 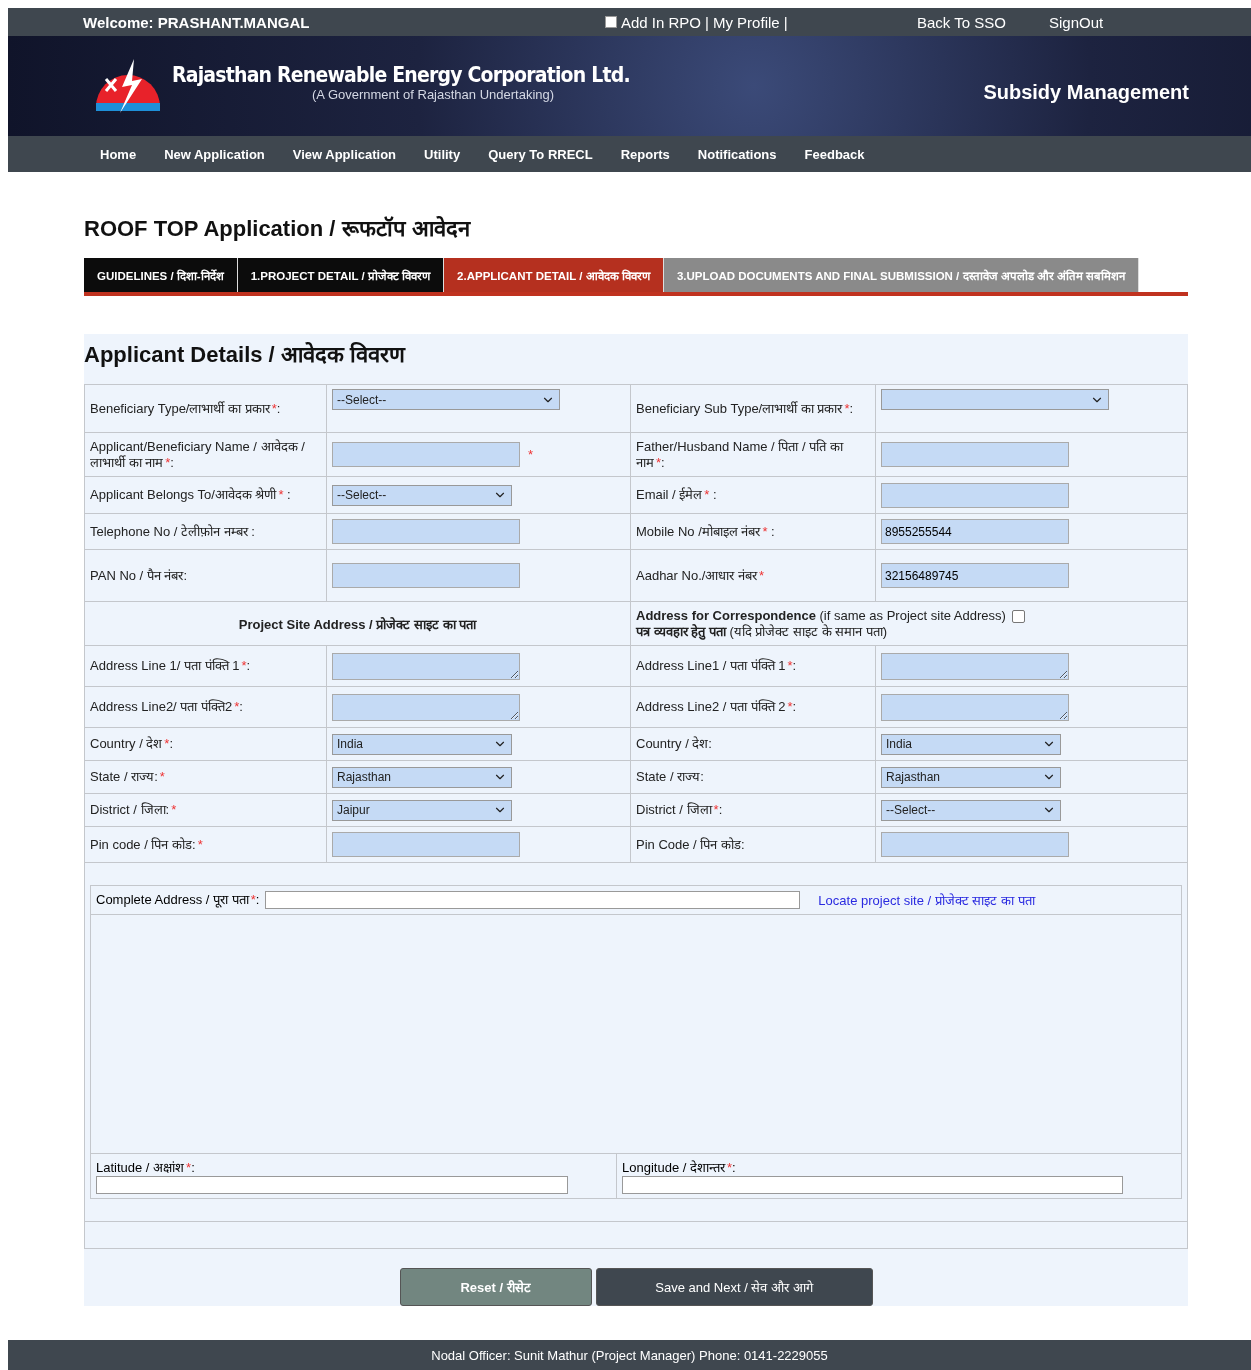 I want to click on field-label: District / जिला:*, so click(x=133, y=809).